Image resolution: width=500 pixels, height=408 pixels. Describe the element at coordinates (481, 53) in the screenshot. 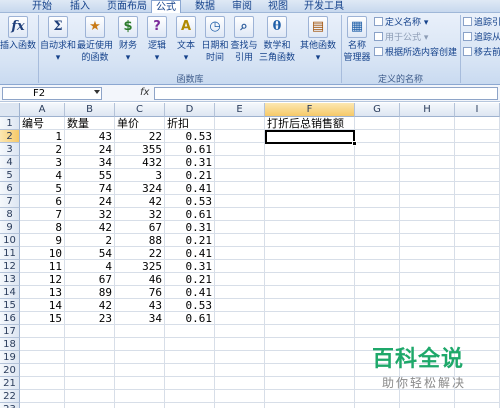

I see `remove-arrows-button: 移去前` at that location.